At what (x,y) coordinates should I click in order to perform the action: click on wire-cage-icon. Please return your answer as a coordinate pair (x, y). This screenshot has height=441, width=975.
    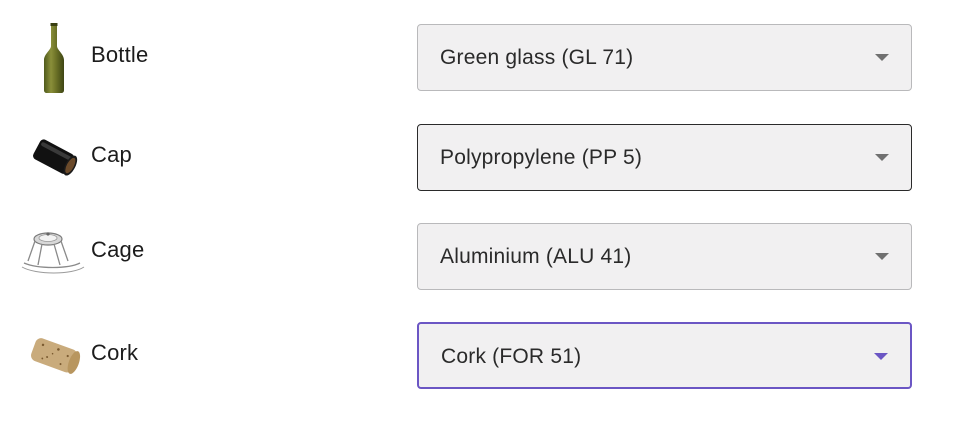
    Looking at the image, I should click on (54, 257).